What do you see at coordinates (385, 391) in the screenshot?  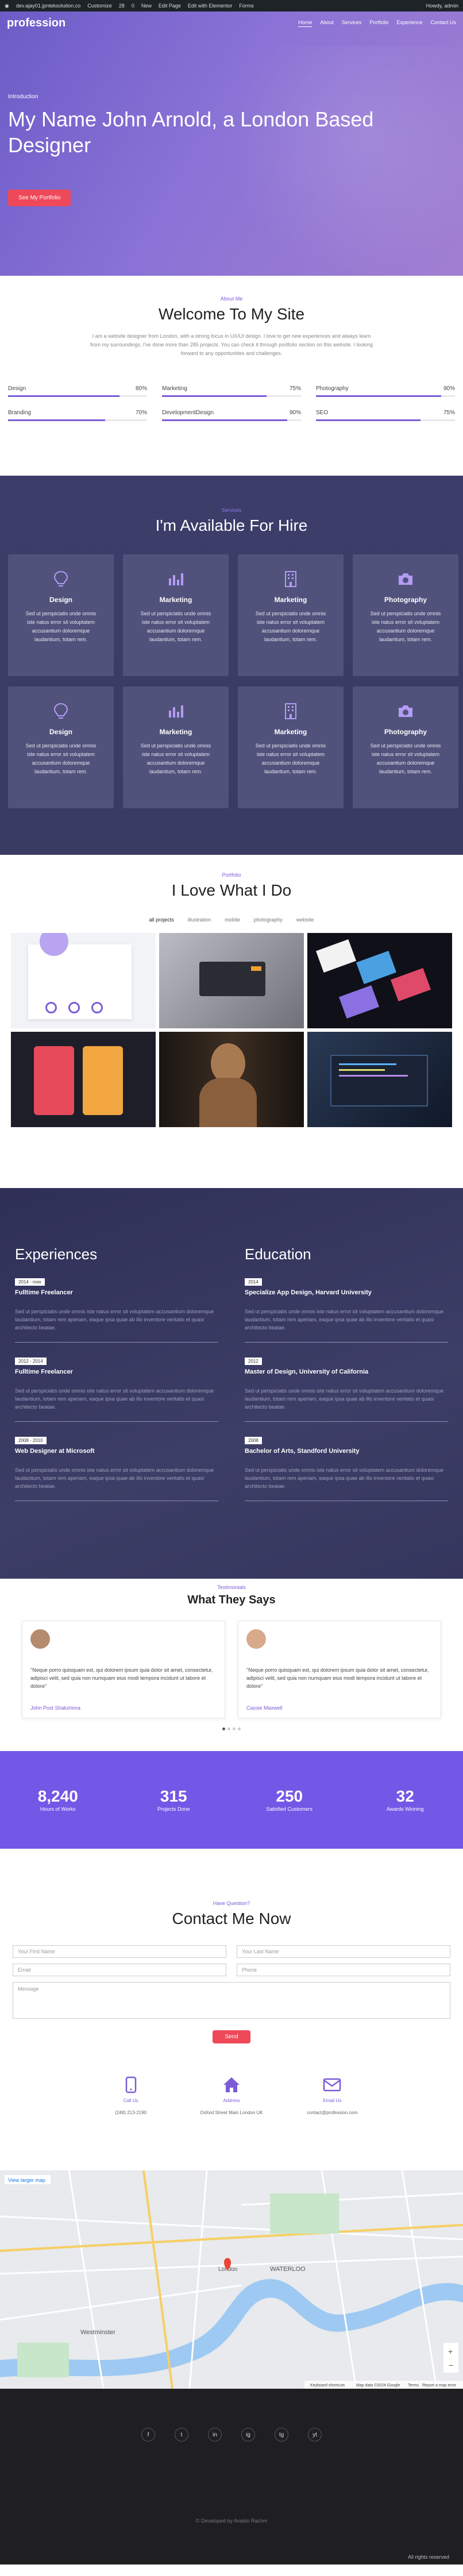 I see `skill-bar: Photography 90%` at bounding box center [385, 391].